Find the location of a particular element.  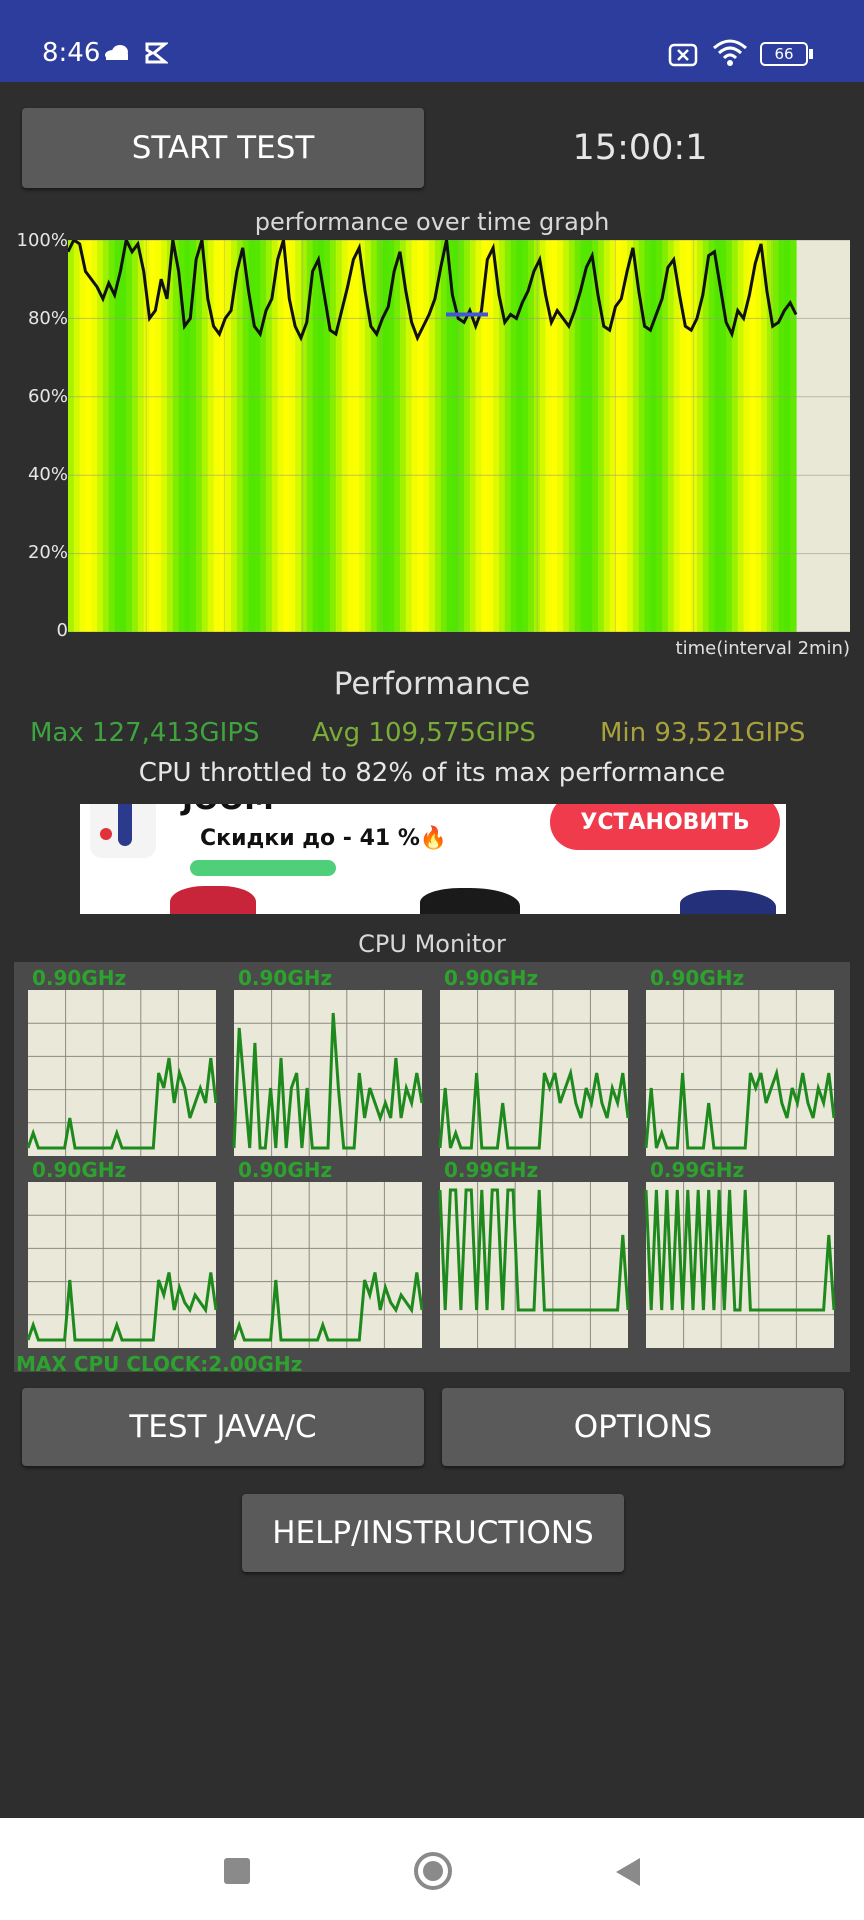

y-tick-label: 20% is located at coordinates (47, 552).